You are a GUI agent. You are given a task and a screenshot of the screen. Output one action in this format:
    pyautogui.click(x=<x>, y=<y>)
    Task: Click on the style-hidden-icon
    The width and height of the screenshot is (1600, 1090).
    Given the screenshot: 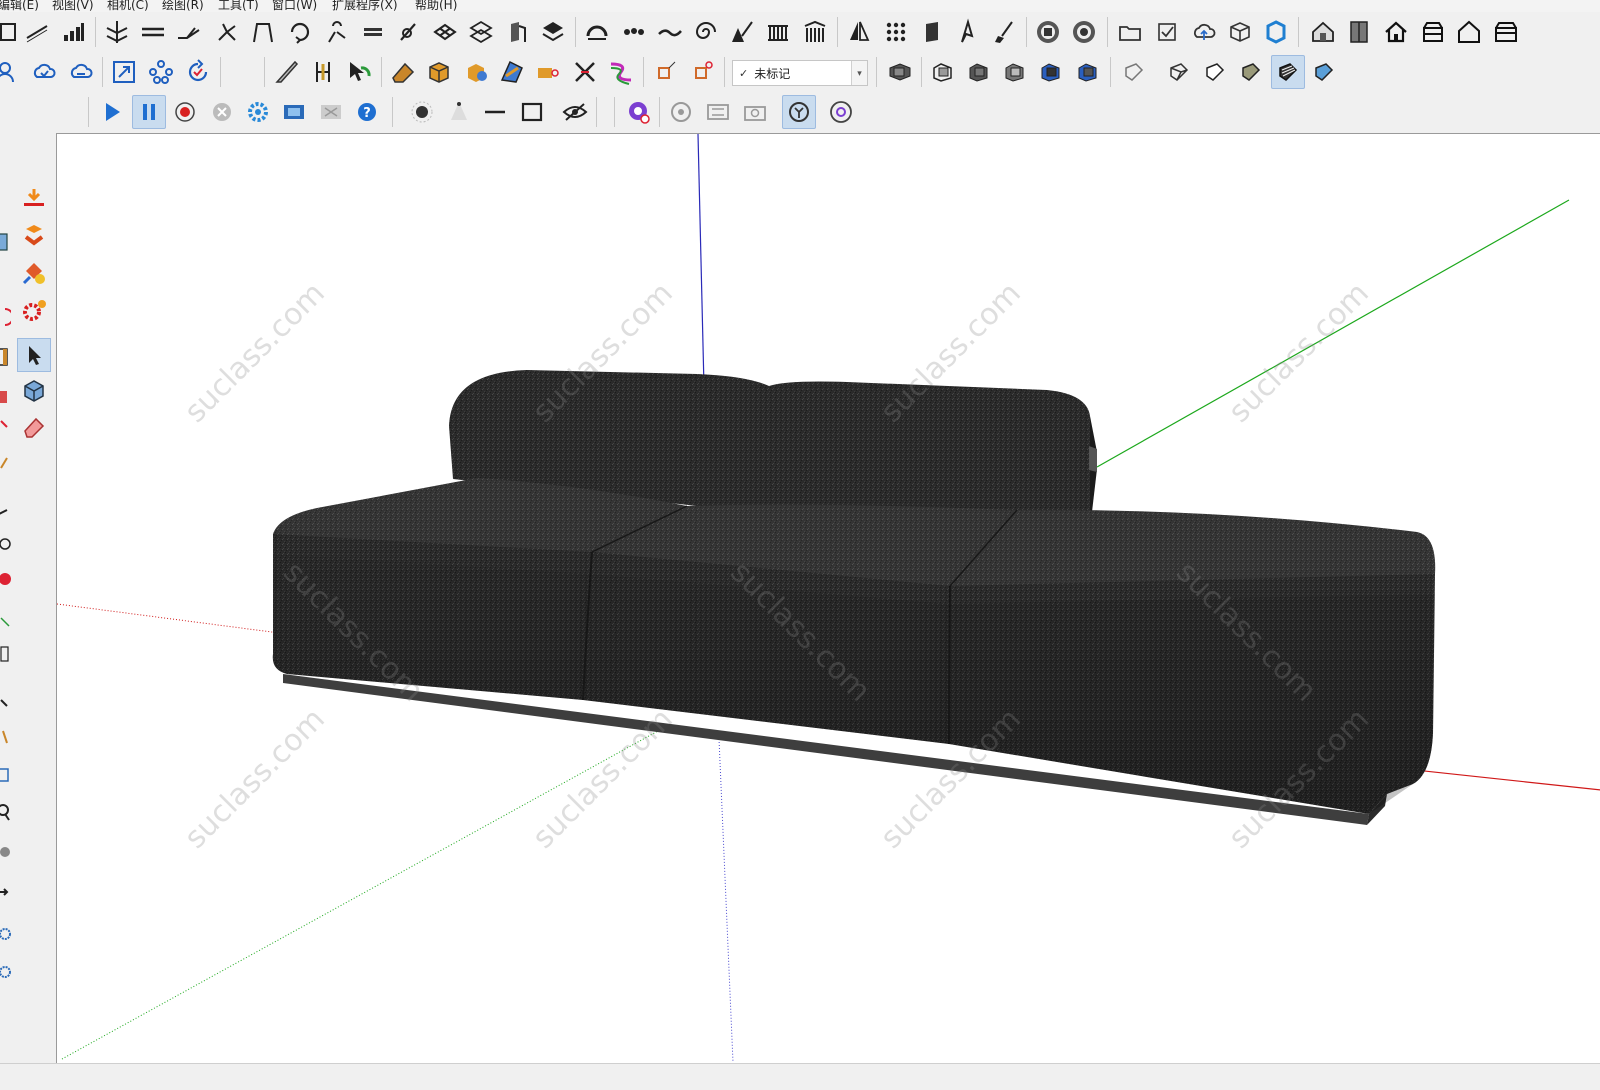 What is the action you would take?
    pyautogui.click(x=1179, y=72)
    